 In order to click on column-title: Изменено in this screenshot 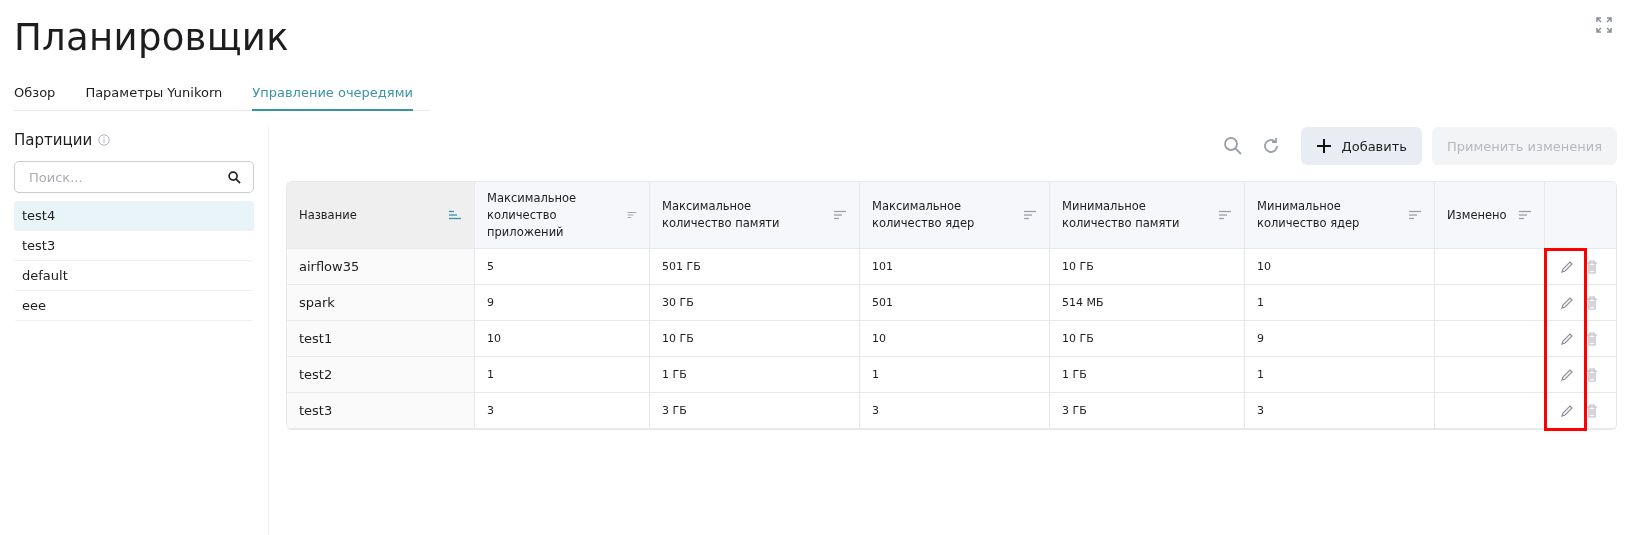, I will do `click(1477, 215)`.